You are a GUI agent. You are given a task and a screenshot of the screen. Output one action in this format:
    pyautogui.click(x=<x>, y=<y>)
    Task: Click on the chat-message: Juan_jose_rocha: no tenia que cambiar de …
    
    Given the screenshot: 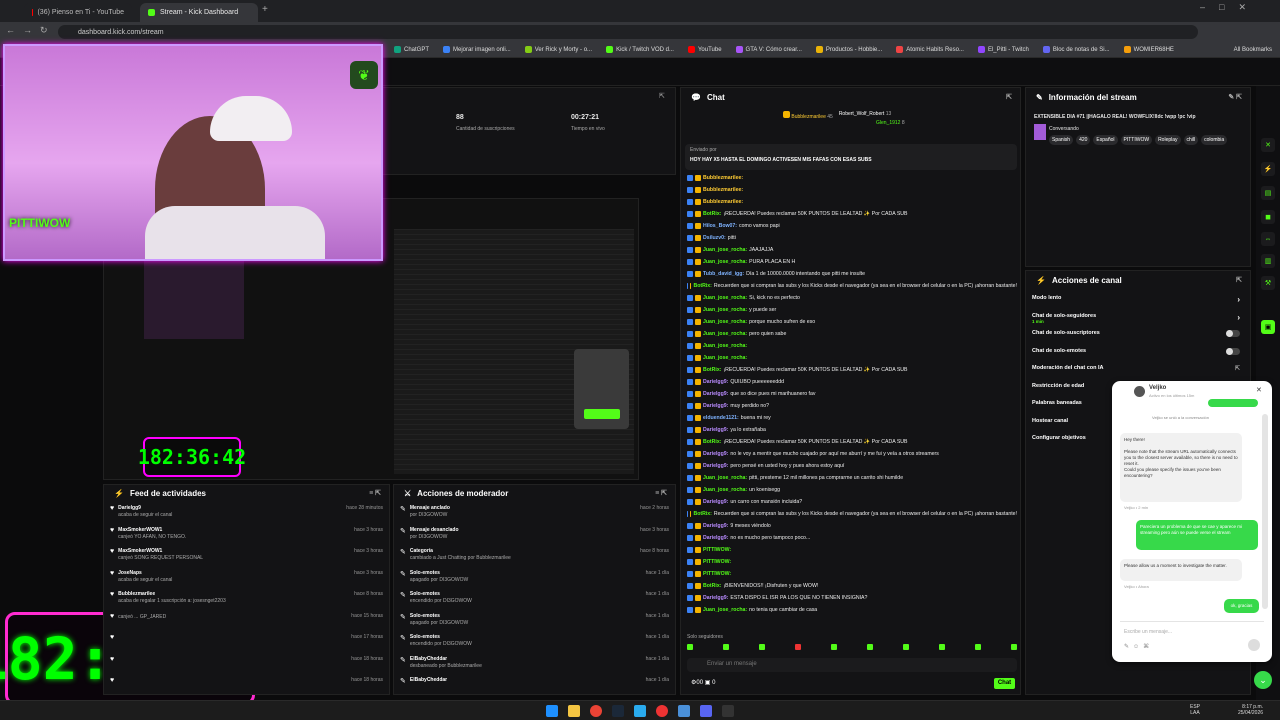 What is the action you would take?
    pyautogui.click(x=852, y=610)
    